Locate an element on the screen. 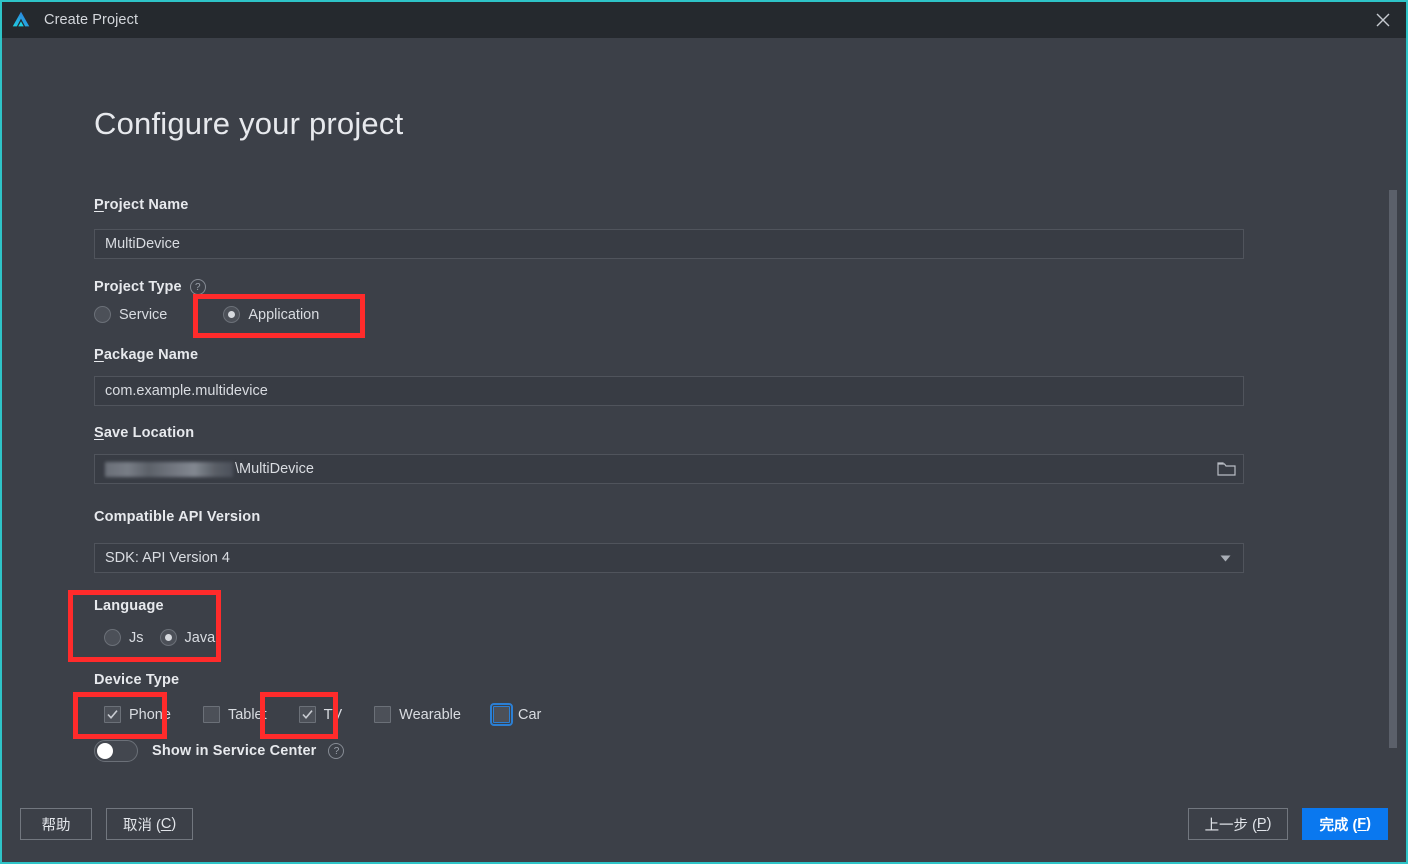 This screenshot has height=864, width=1408. project-name-row: MultiDevice is located at coordinates (669, 244).